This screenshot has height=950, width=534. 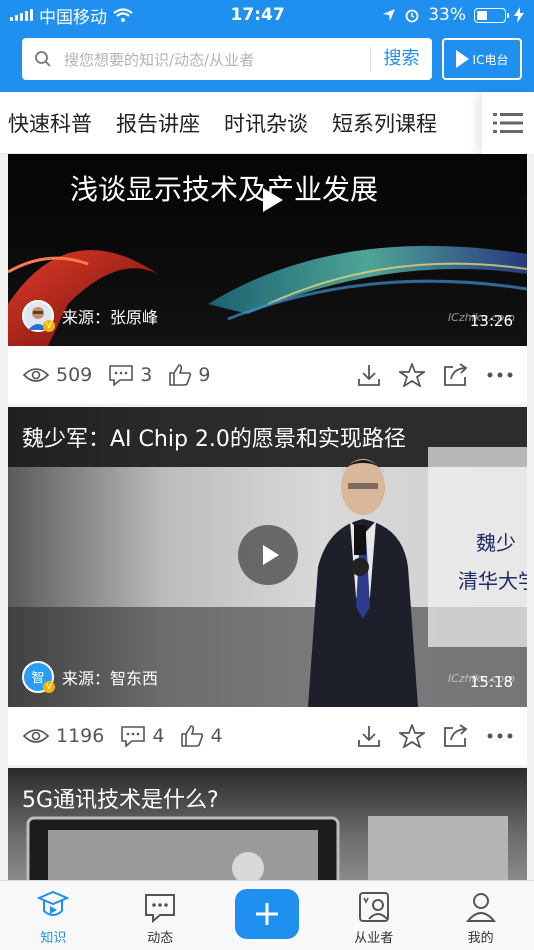 What do you see at coordinates (217, 59) in the screenshot?
I see `search-input: 搜您想要的知识/动态/从业者` at bounding box center [217, 59].